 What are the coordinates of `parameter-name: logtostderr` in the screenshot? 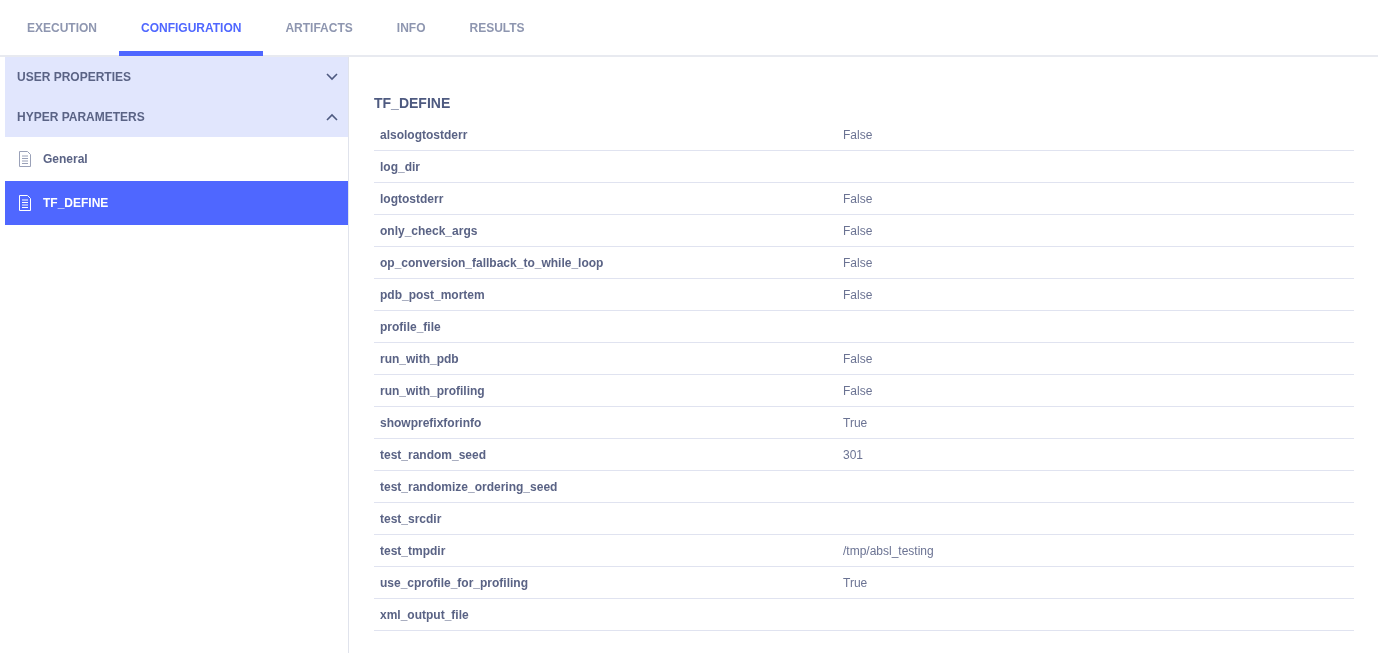 It's located at (412, 199).